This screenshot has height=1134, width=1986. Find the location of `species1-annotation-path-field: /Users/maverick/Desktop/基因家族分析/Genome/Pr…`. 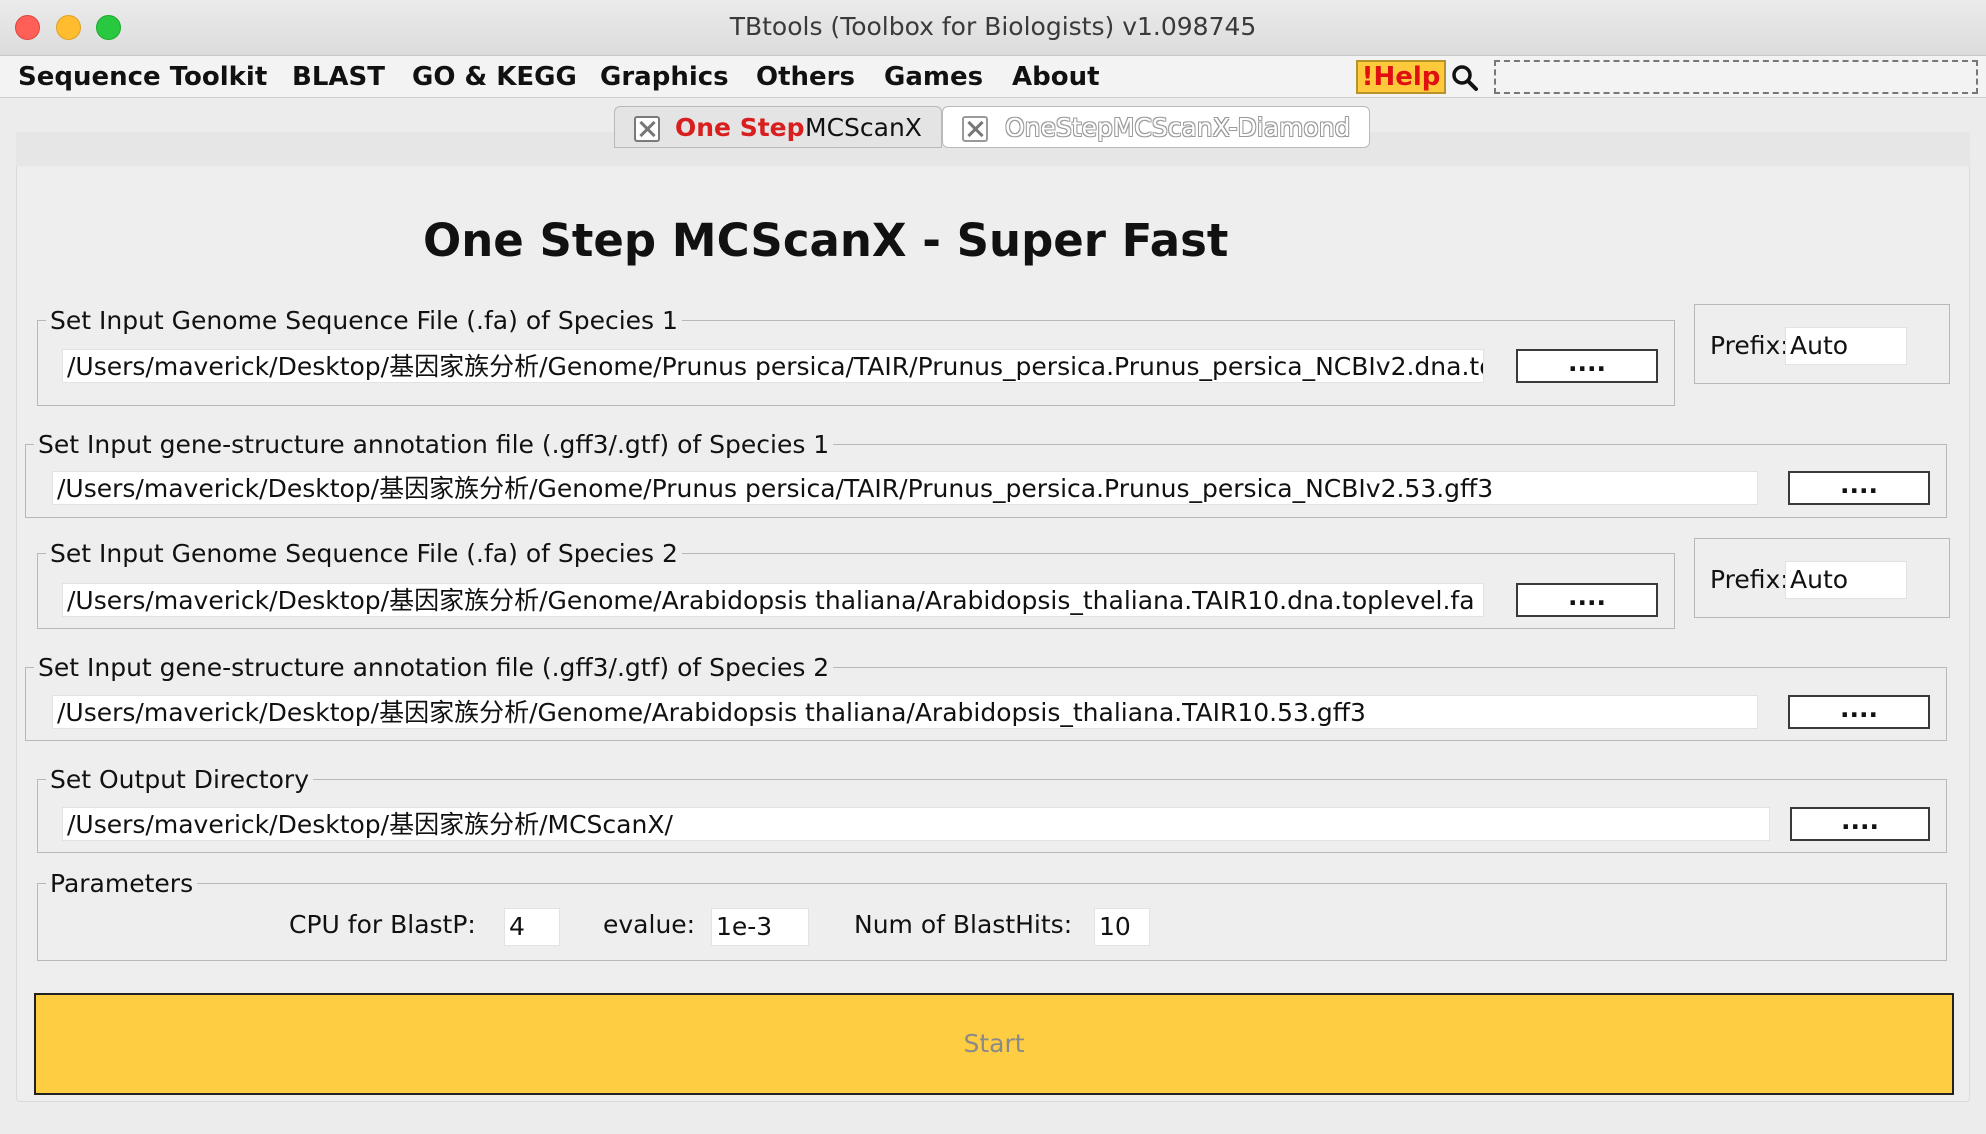

species1-annotation-path-field: /Users/maverick/Desktop/基因家族分析/Genome/Pr… is located at coordinates (905, 488).